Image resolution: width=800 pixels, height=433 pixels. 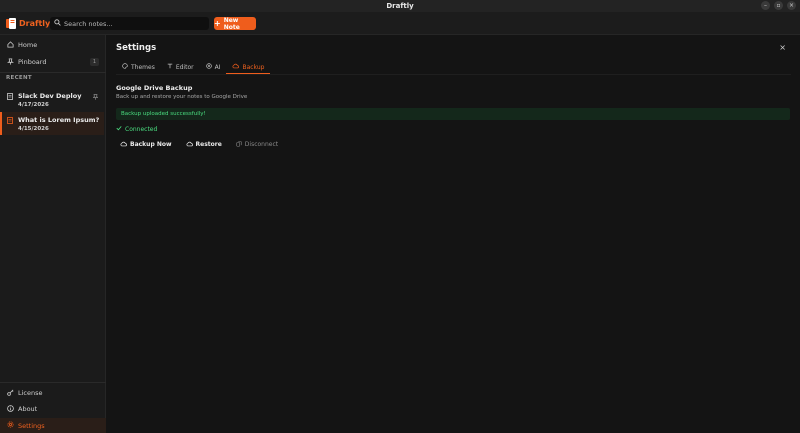 I want to click on plus-icon: +, so click(x=217, y=23).